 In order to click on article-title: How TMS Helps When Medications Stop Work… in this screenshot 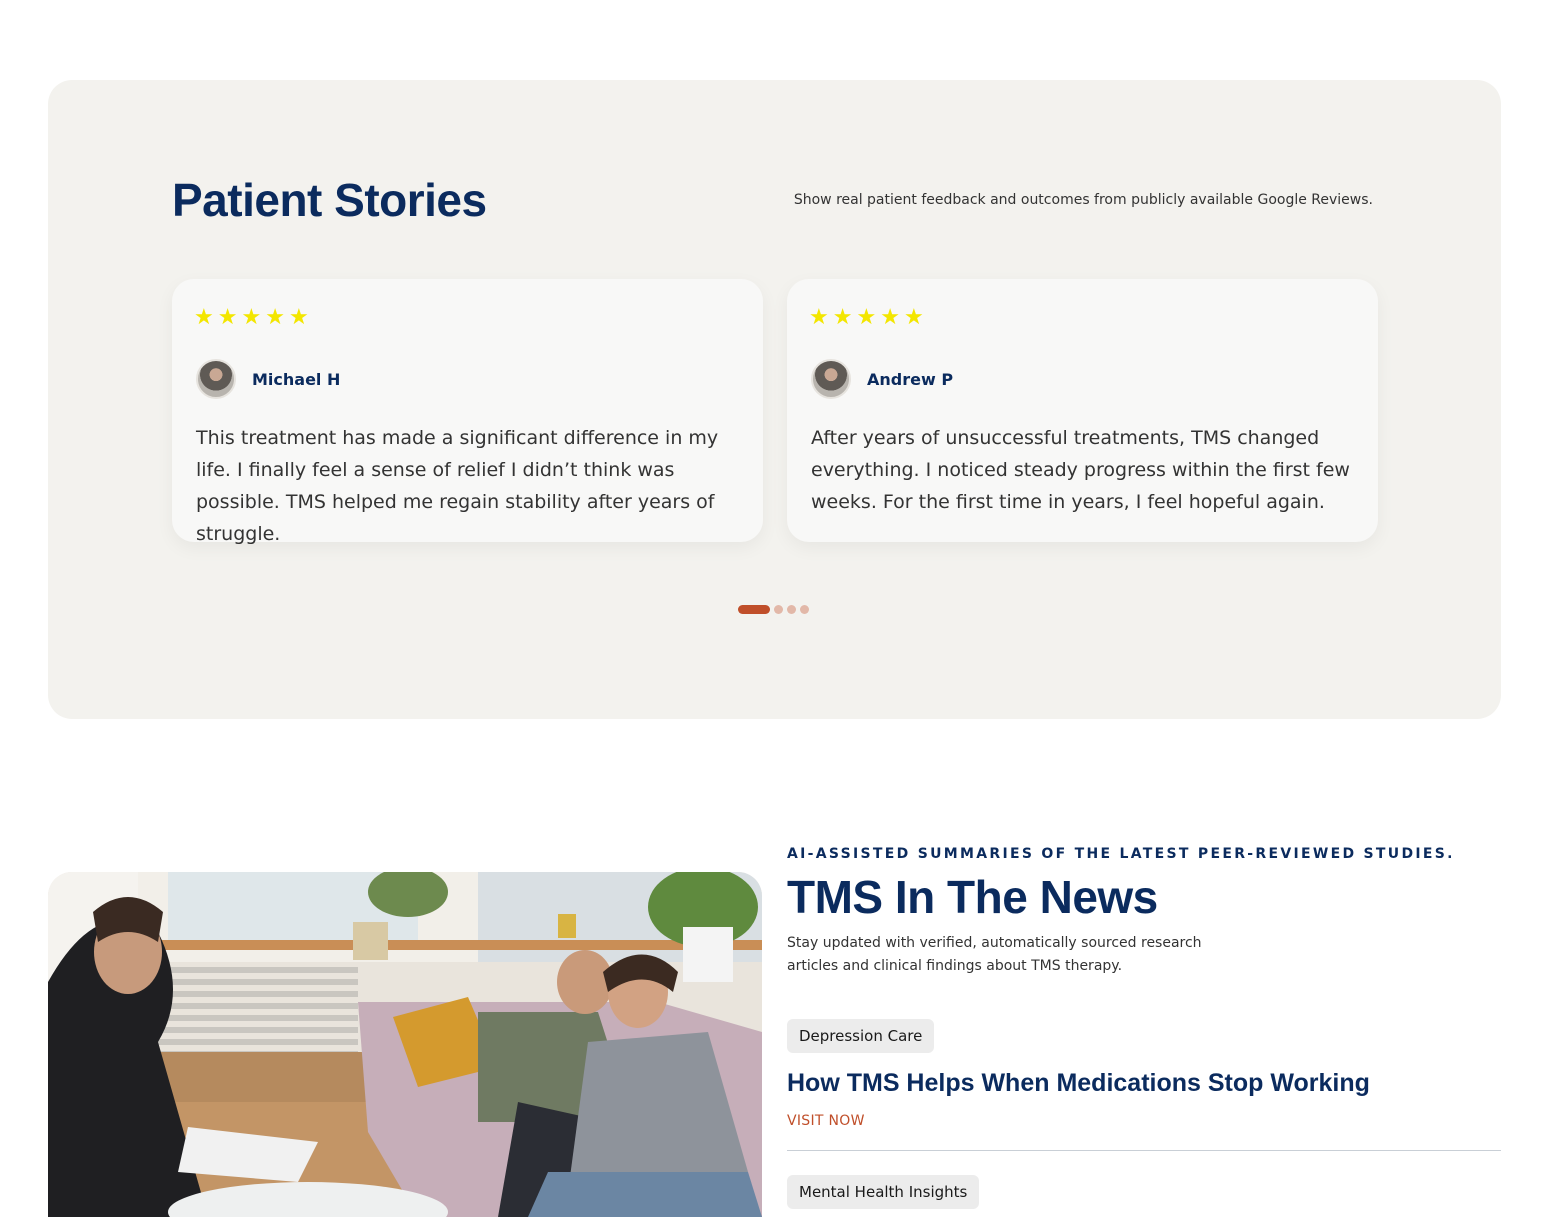, I will do `click(1078, 1083)`.